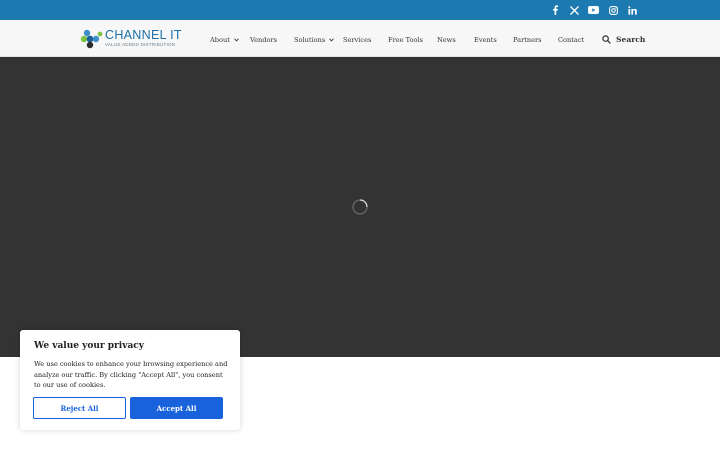 The image size is (720, 450). Describe the element at coordinates (631, 39) in the screenshot. I see `search-label: Search` at that location.